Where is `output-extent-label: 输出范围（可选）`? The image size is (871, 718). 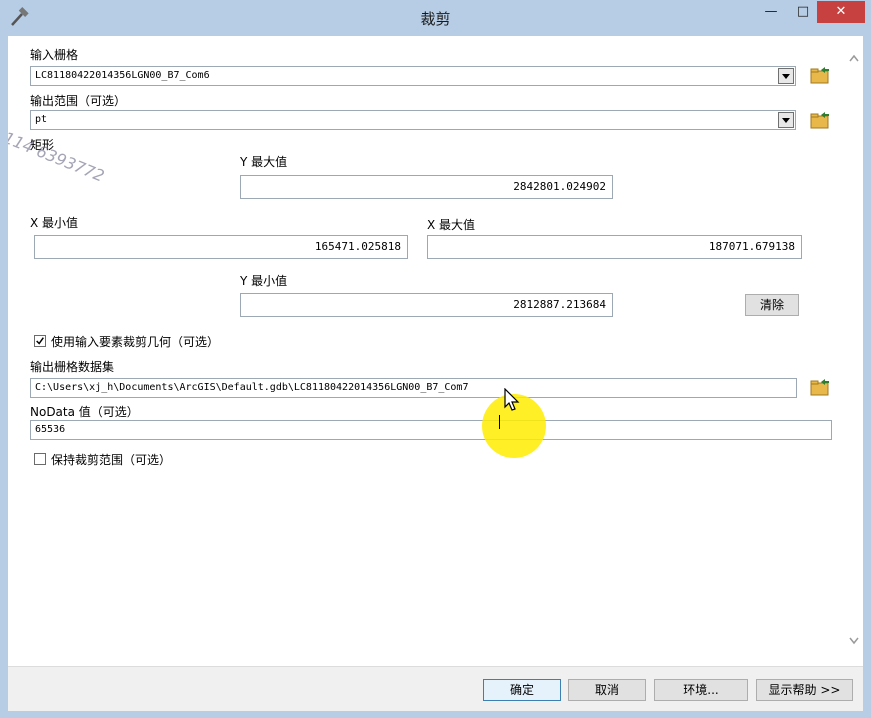 output-extent-label: 输出范围（可选） is located at coordinates (78, 101).